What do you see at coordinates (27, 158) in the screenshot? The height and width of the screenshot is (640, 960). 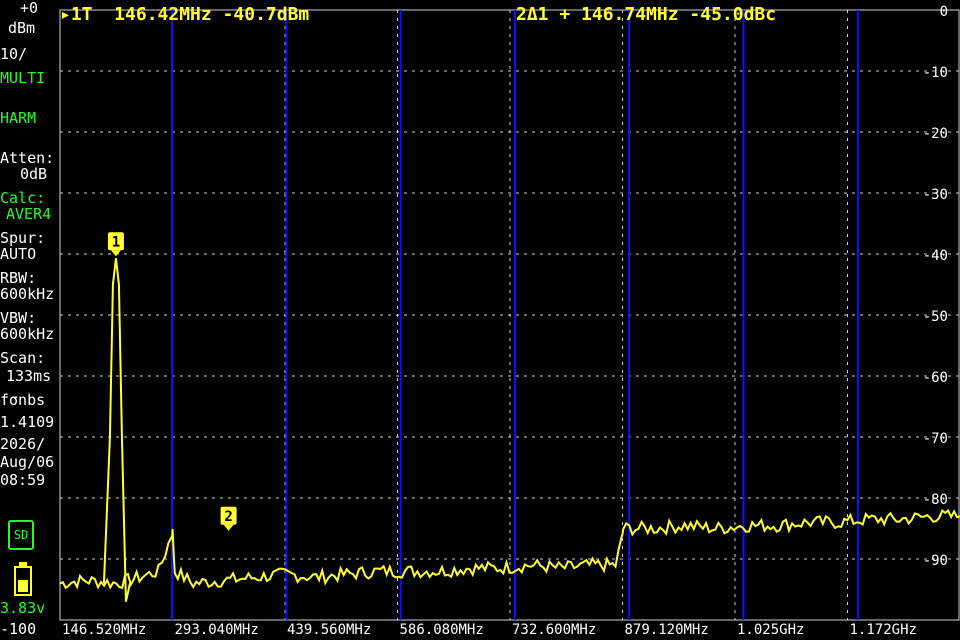 I see `atten-label: Atten:` at bounding box center [27, 158].